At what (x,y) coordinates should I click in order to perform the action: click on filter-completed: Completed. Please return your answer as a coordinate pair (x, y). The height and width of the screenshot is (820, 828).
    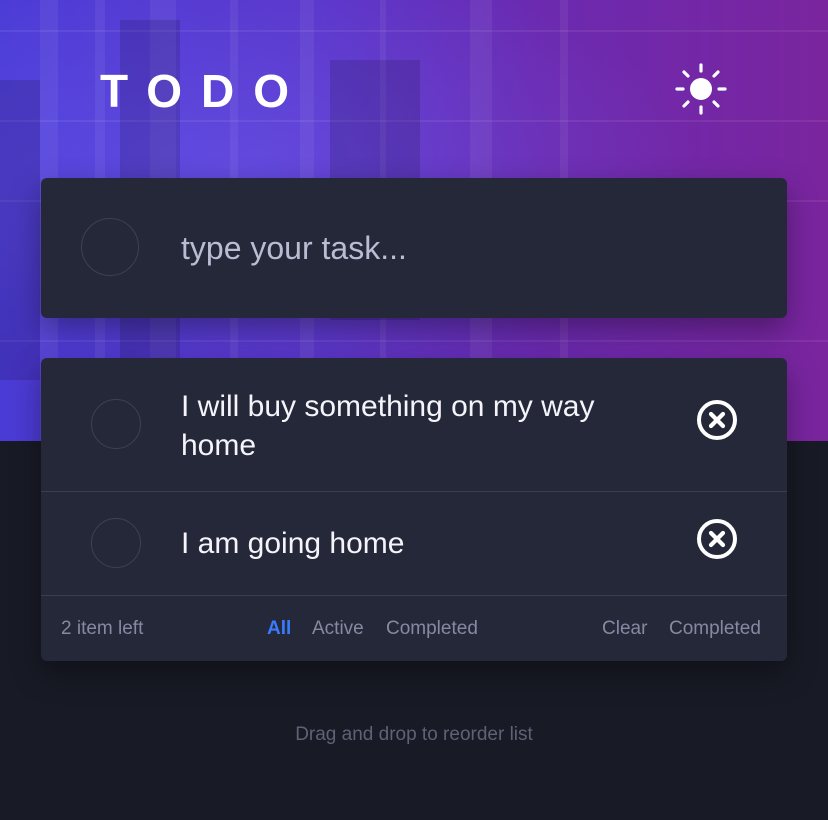
    Looking at the image, I should click on (432, 629).